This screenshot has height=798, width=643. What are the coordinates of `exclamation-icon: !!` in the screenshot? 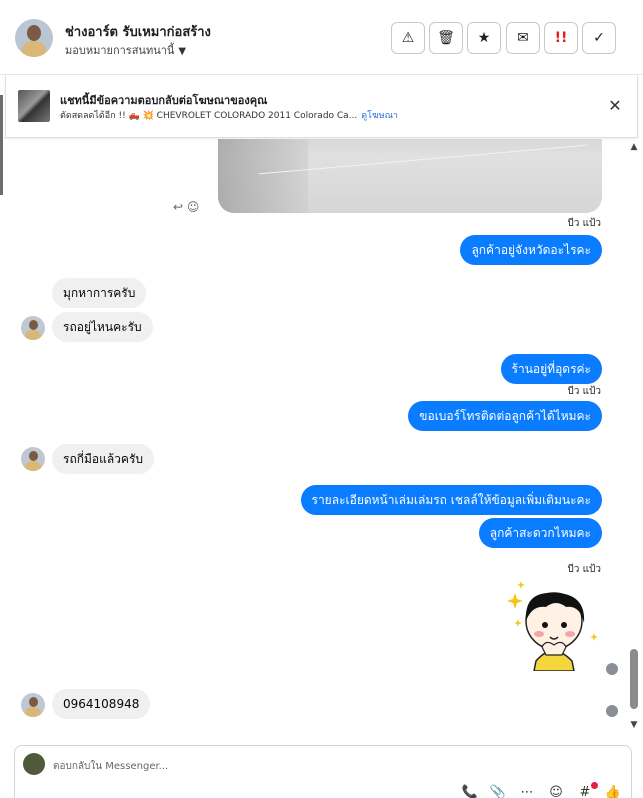 It's located at (561, 38).